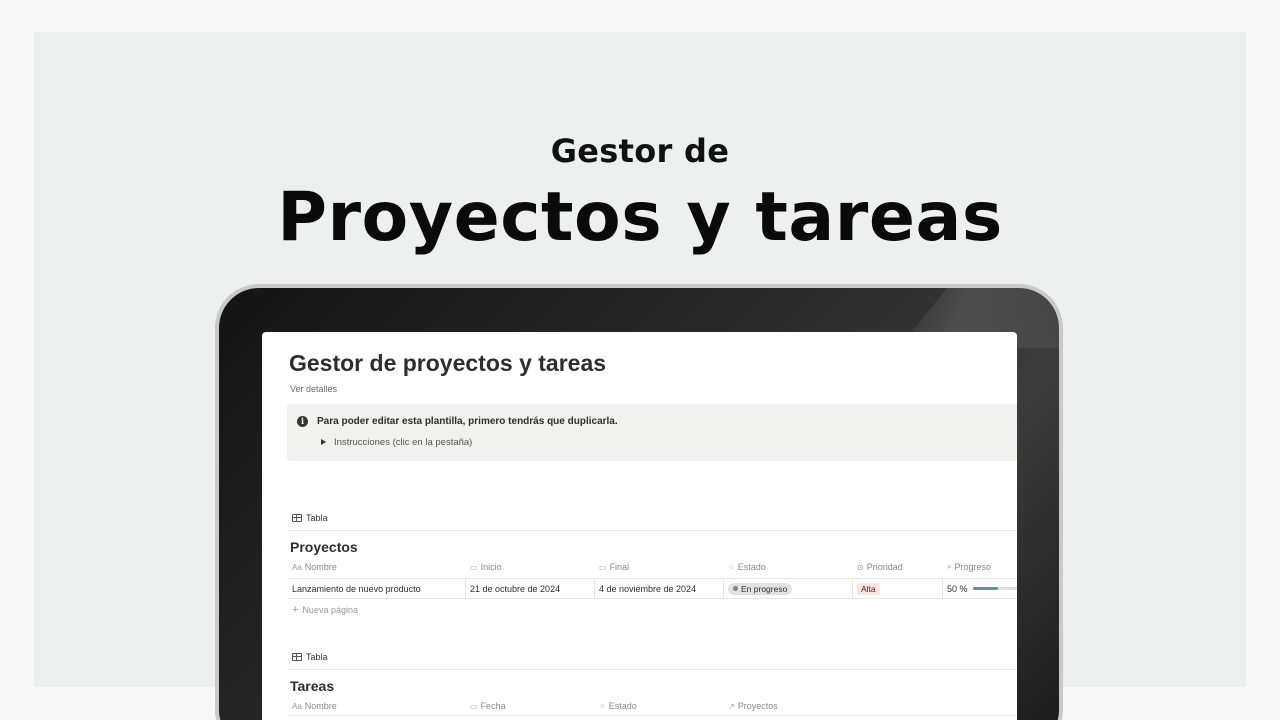 This screenshot has width=1280, height=720. Describe the element at coordinates (949, 566) in the screenshot. I see `search-icon: ⌕` at that location.